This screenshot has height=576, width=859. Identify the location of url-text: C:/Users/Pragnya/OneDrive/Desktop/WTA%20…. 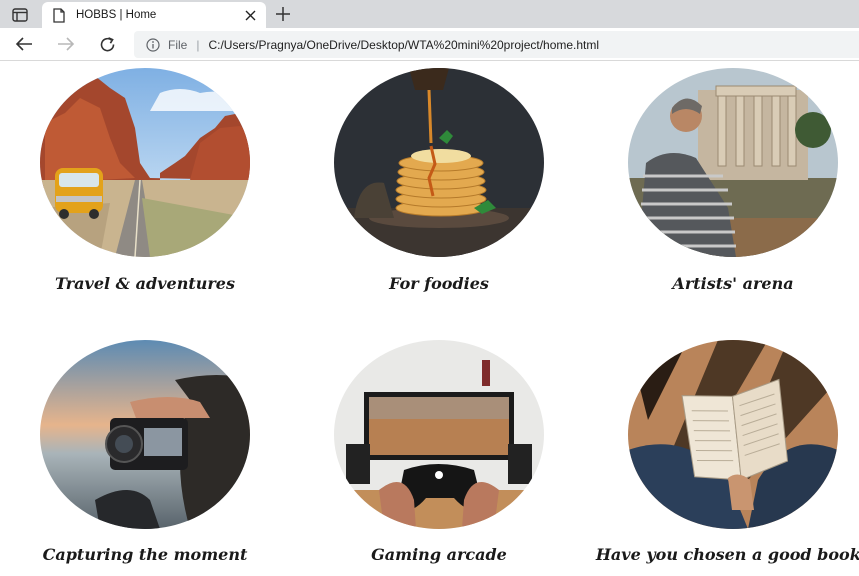
(403, 45).